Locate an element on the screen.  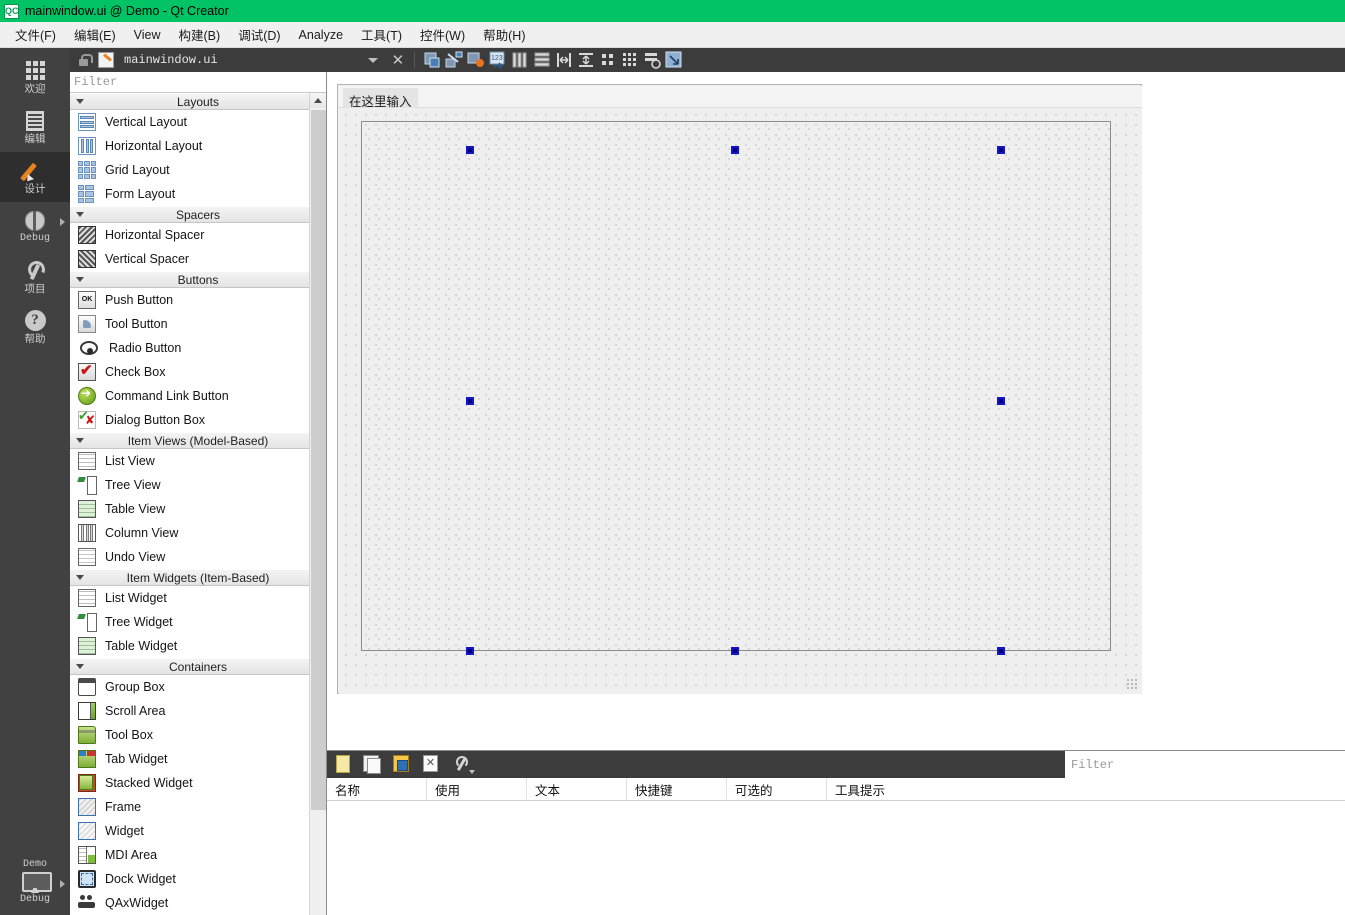
widget-item-undo-view: Undo View is located at coordinates (198, 557).